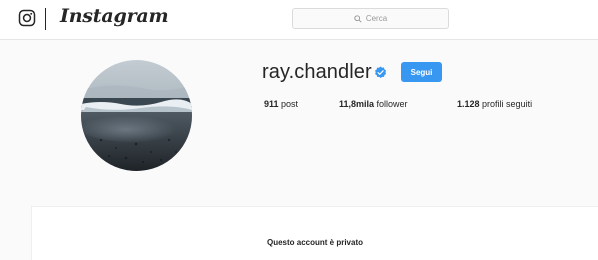  Describe the element at coordinates (381, 72) in the screenshot. I see `verified-badge-icon` at that location.